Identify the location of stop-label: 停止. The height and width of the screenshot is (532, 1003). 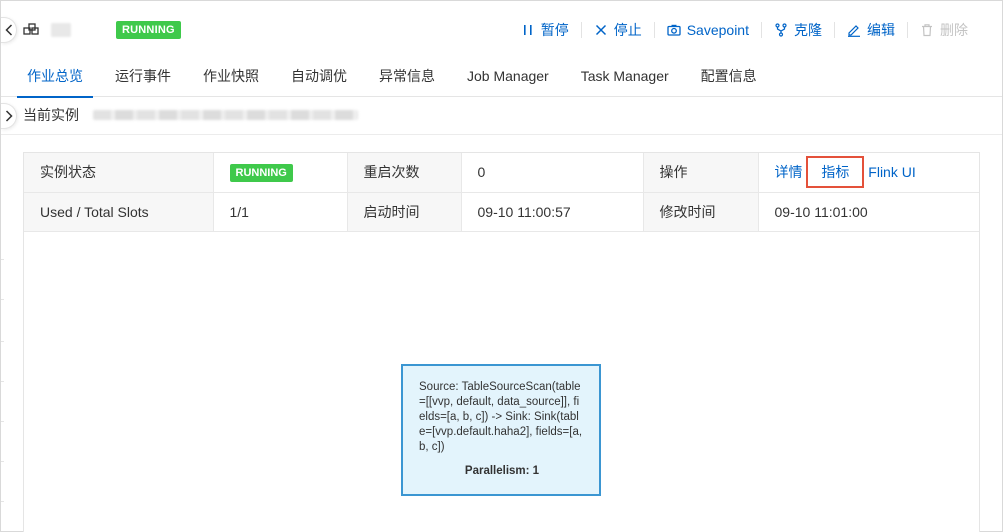
(627, 30).